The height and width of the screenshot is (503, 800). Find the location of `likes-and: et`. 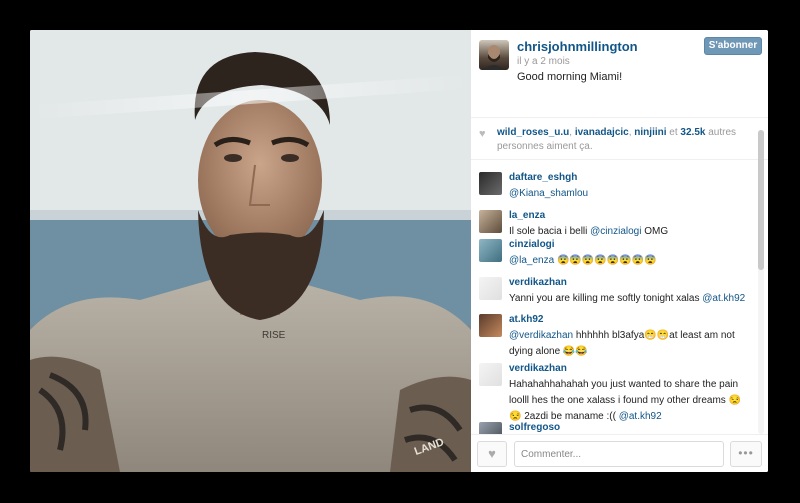

likes-and: et is located at coordinates (673, 132).